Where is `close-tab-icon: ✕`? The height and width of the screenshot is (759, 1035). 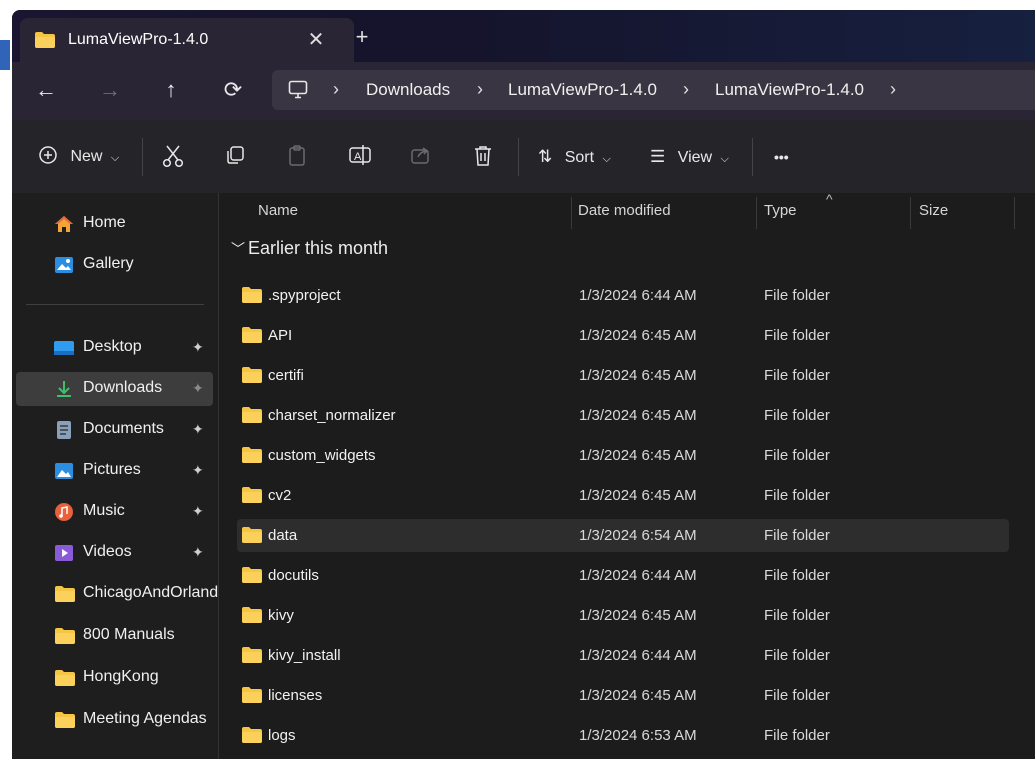 close-tab-icon: ✕ is located at coordinates (316, 39).